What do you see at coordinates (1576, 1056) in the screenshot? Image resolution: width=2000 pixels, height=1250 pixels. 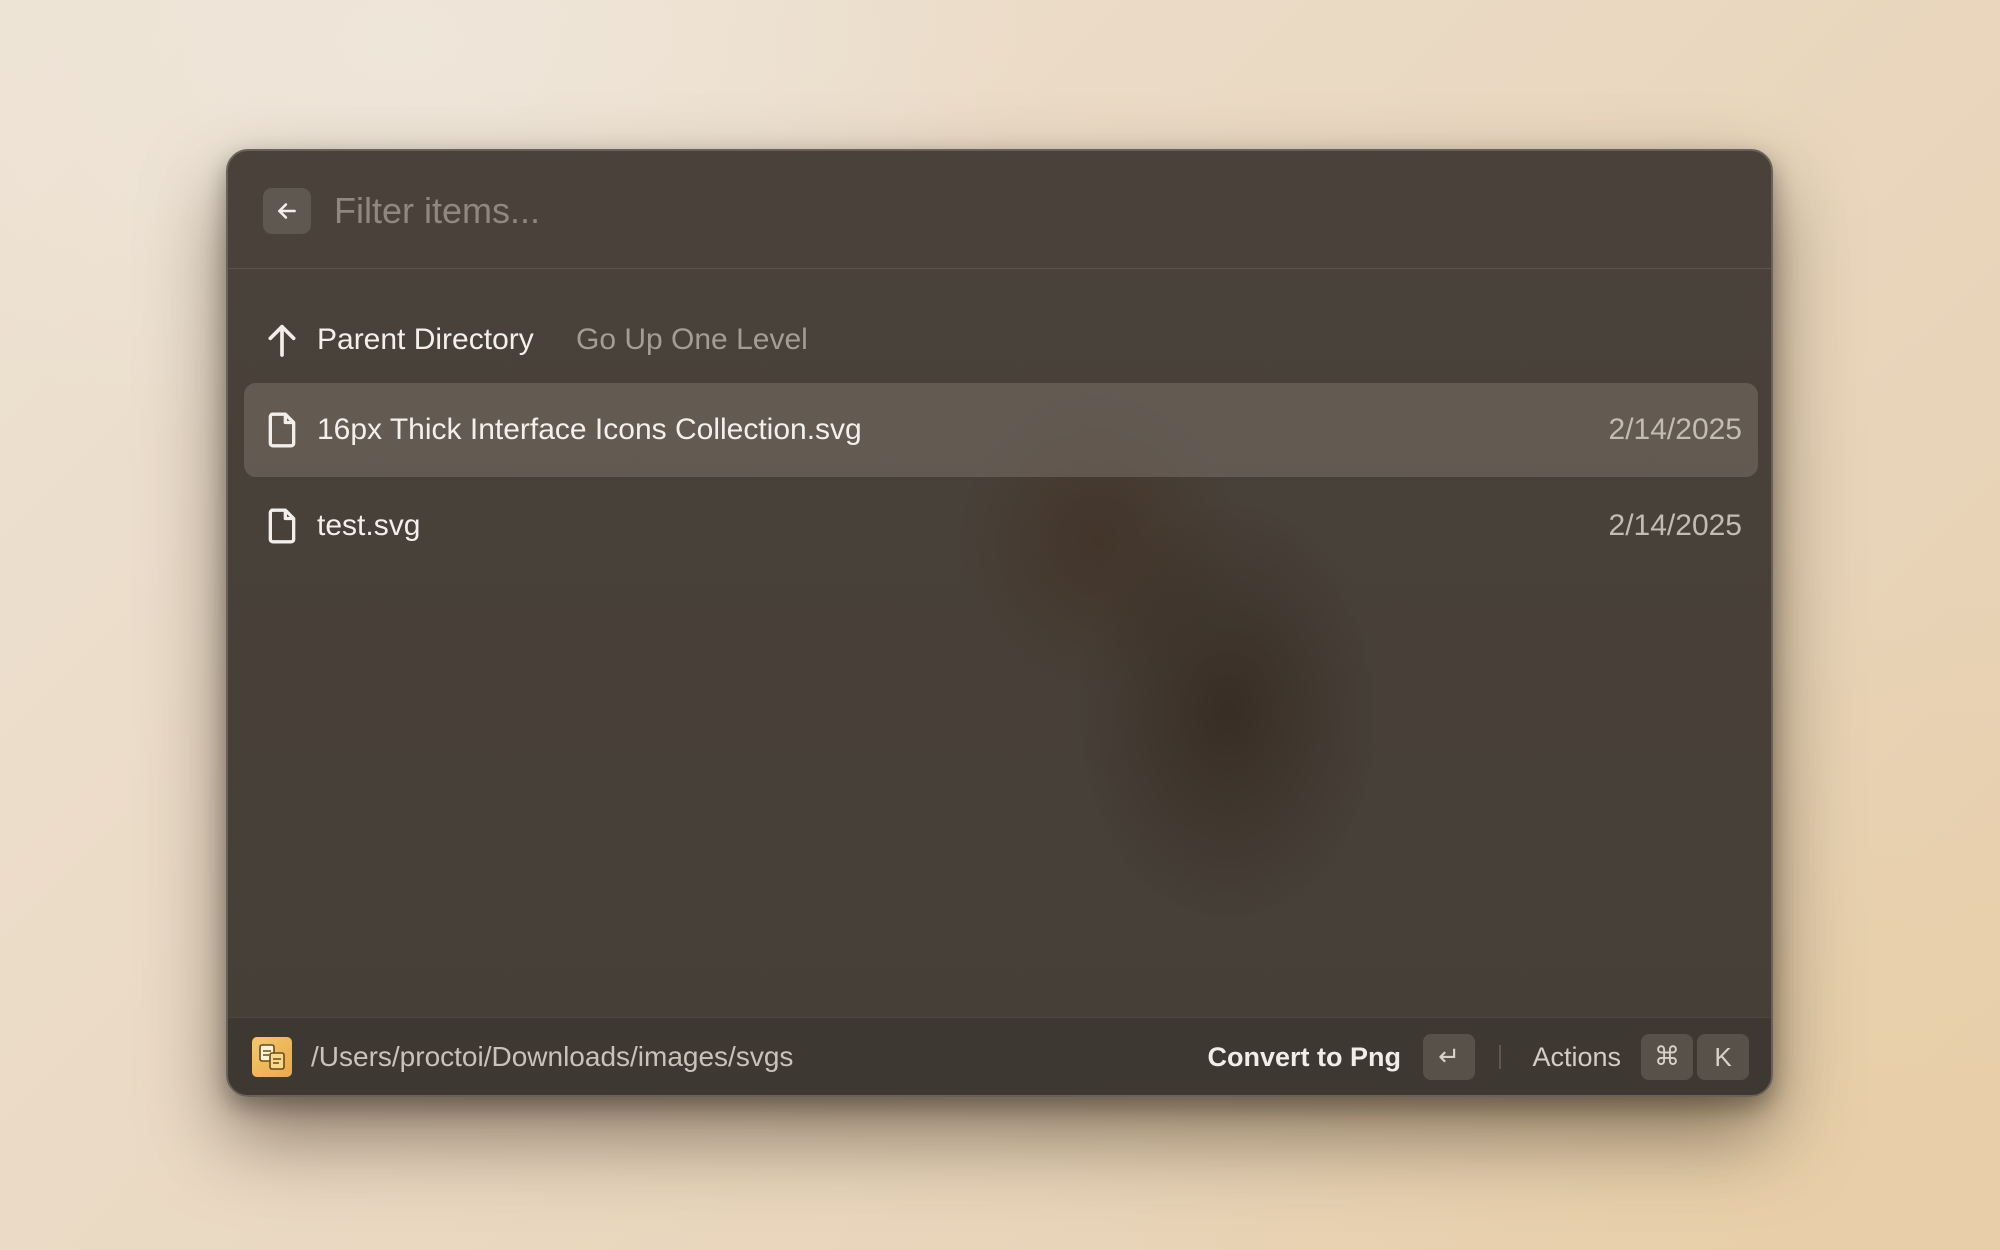 I see `actions-button: Actions` at bounding box center [1576, 1056].